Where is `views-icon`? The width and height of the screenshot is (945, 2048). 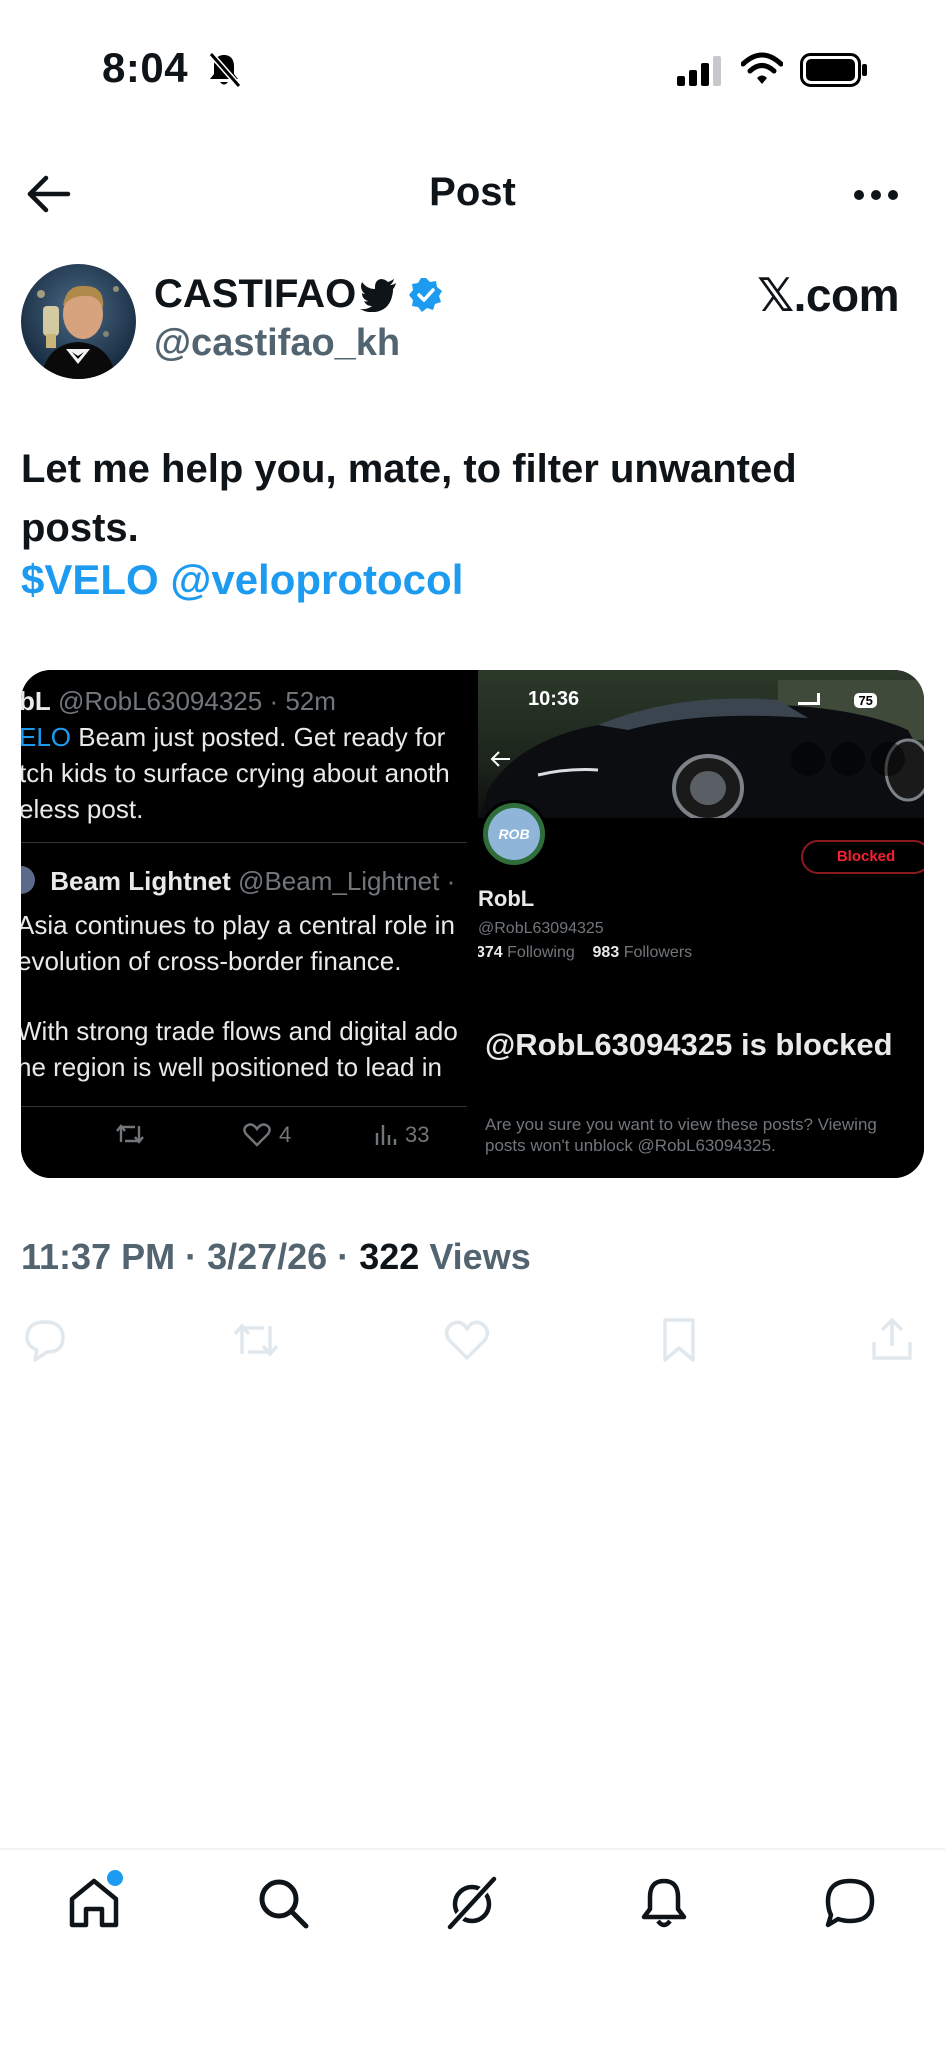
views-icon is located at coordinates (386, 1135).